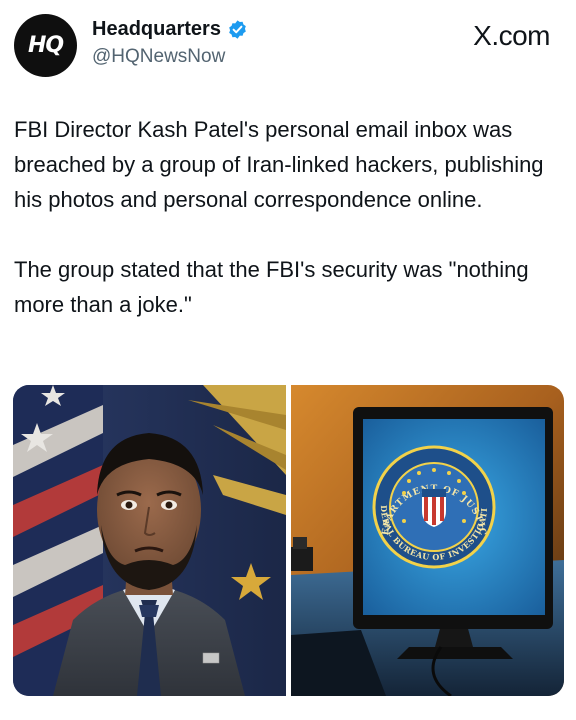 This screenshot has height=720, width=576. Describe the element at coordinates (158, 57) in the screenshot. I see `author-handle: @HQNewsNow` at that location.